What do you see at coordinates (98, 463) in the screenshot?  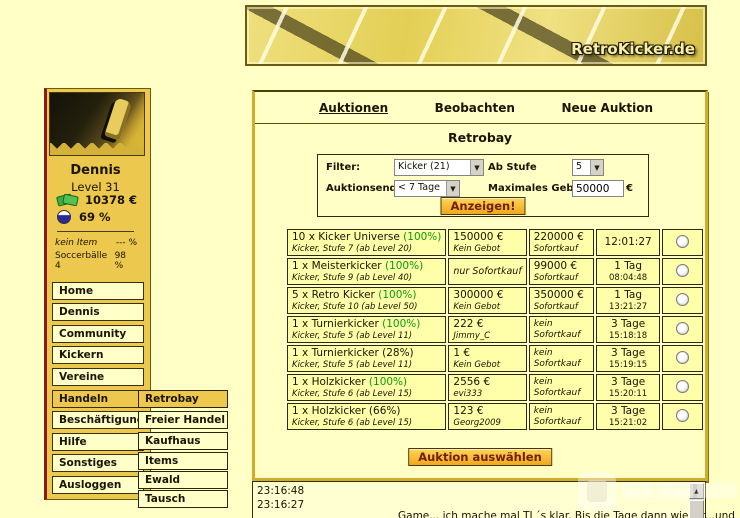 I see `sidebar-item-sonstiges: Sonstiges` at bounding box center [98, 463].